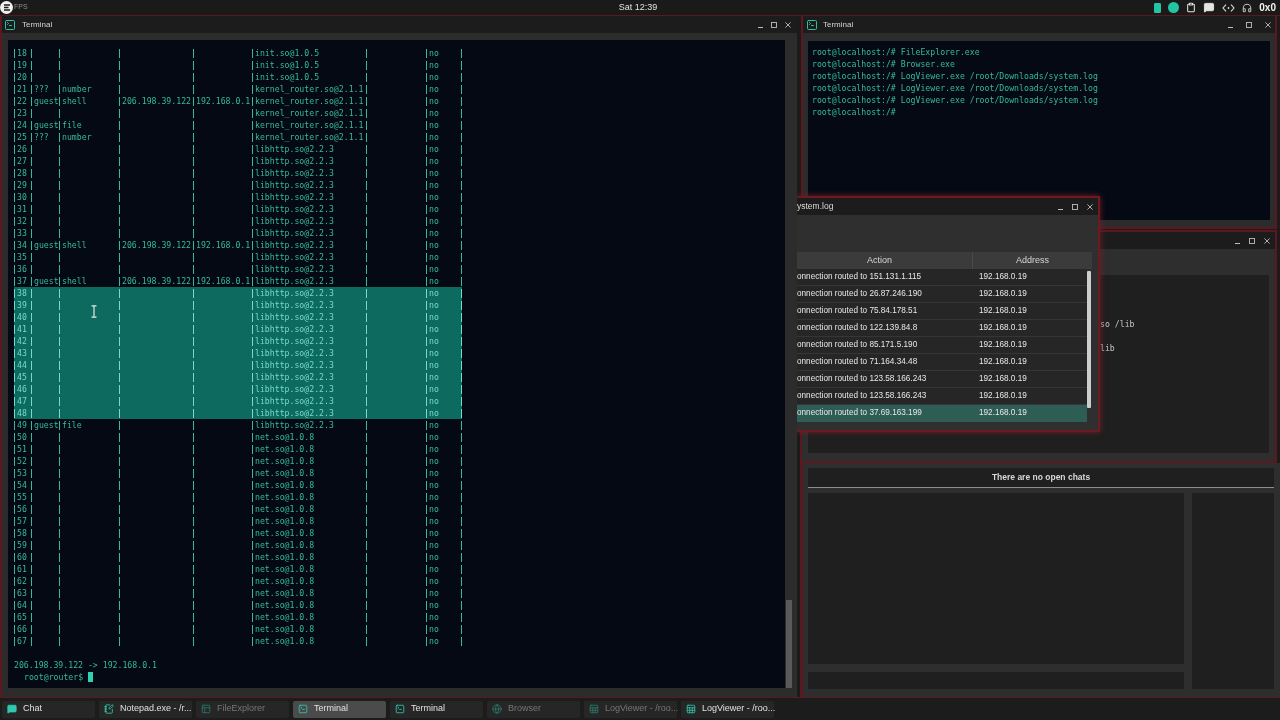 The width and height of the screenshot is (1280, 720). What do you see at coordinates (238, 101) in the screenshot?
I see `table-row: 22 guest shell 206.198.39.122 192.168.0.1 kernel_router.so@2.1.1 no` at bounding box center [238, 101].